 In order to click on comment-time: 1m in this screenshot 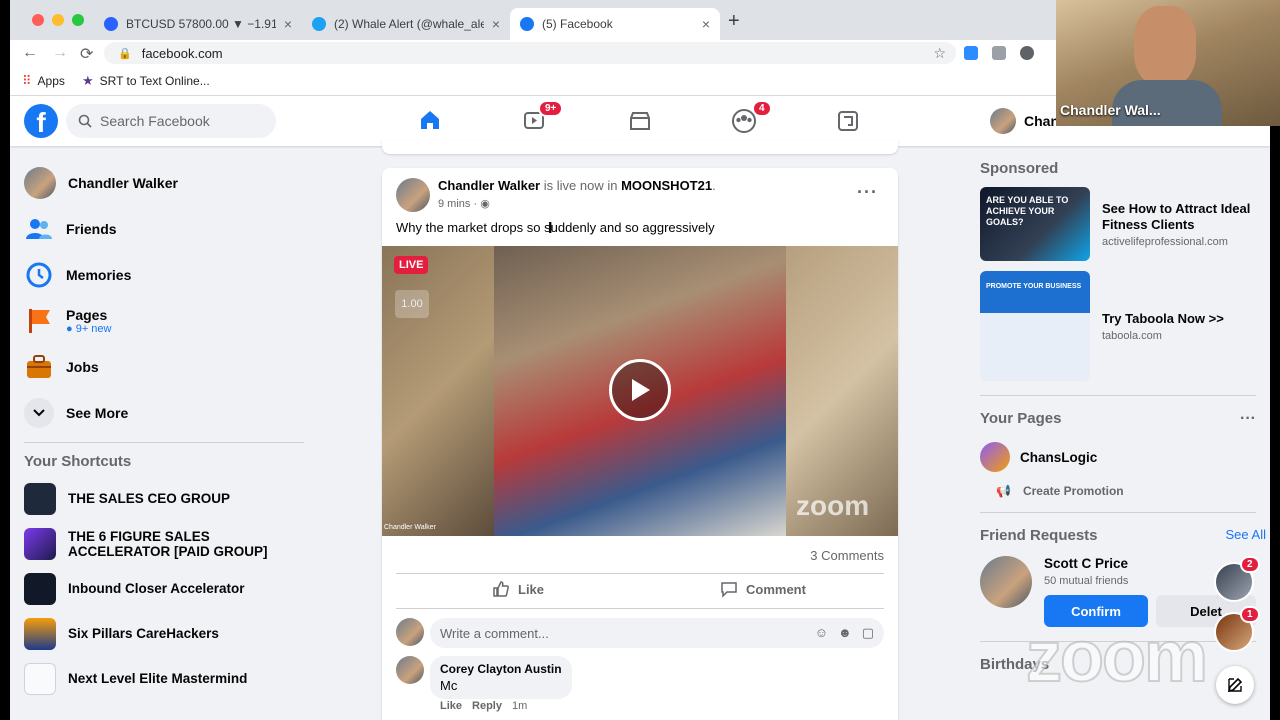, I will do `click(519, 706)`.